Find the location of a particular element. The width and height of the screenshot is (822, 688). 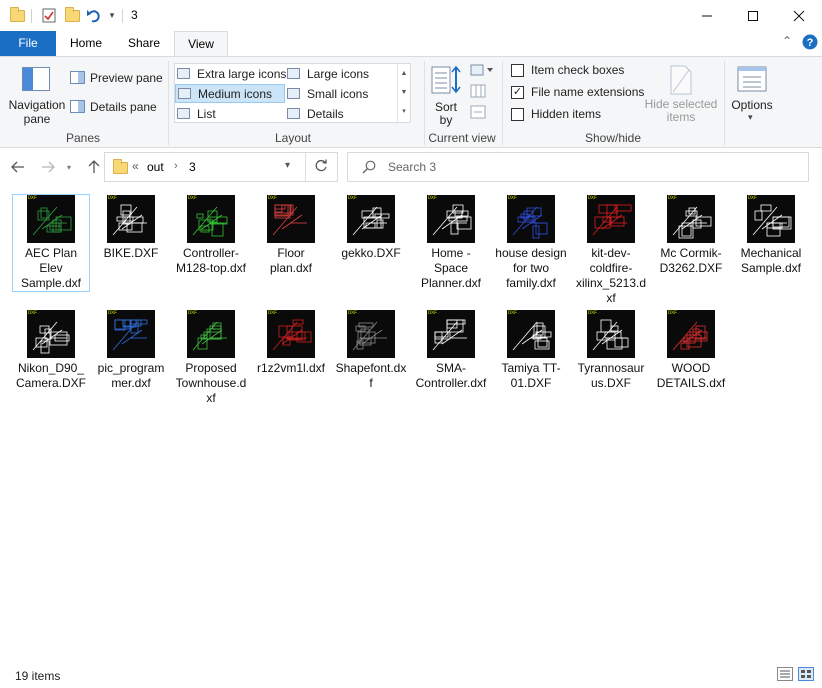

maximize-button is located at coordinates (753, 15).